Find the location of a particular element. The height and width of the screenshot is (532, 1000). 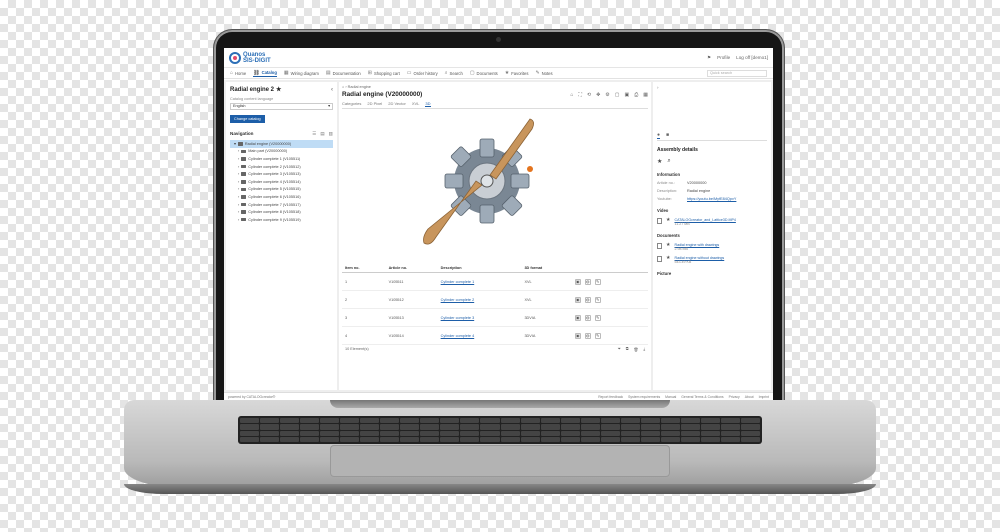

nav-documents: ▢ Documents is located at coordinates (484, 73).